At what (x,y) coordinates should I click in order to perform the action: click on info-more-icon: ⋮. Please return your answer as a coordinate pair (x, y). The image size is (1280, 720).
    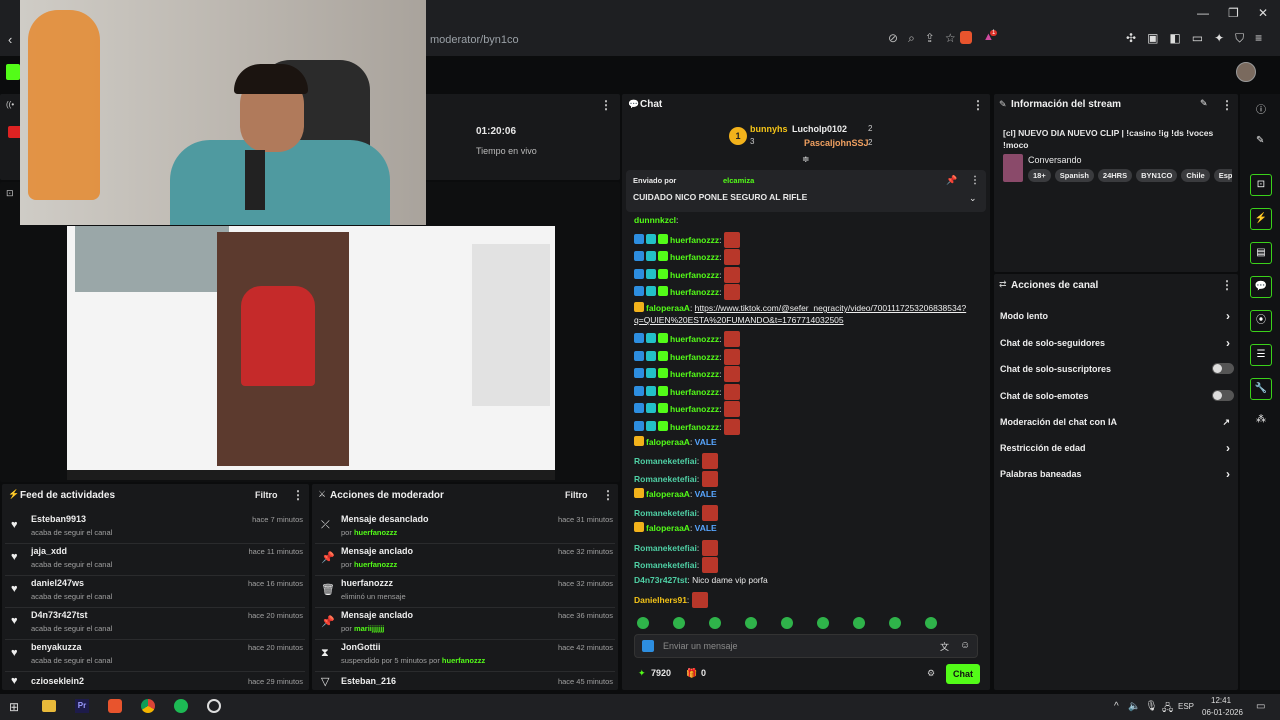
    Looking at the image, I should click on (1227, 105).